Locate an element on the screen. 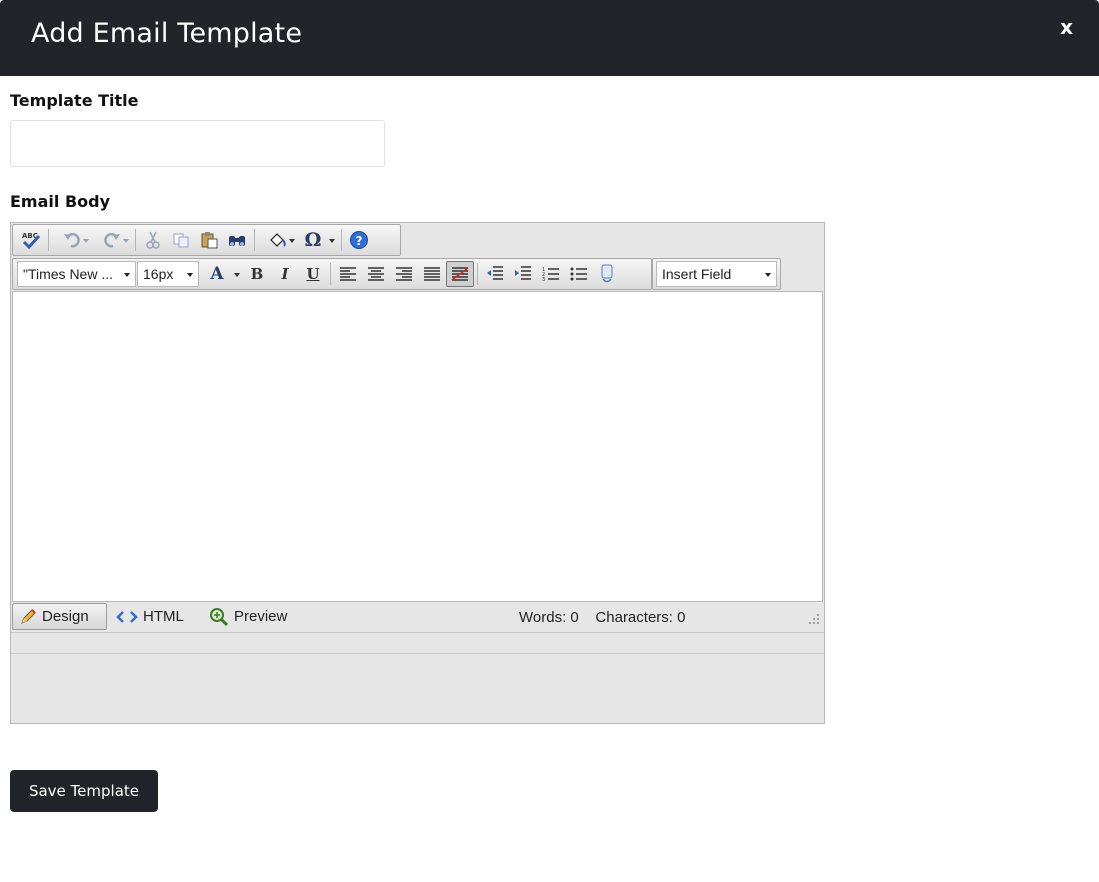  redo-icon is located at coordinates (112, 240).